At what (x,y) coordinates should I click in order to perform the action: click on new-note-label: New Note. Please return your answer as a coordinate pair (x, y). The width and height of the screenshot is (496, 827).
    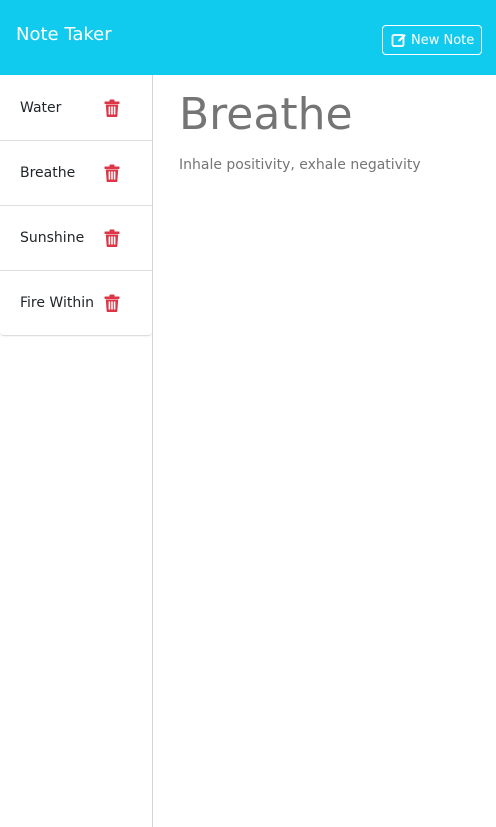
    Looking at the image, I should click on (443, 40).